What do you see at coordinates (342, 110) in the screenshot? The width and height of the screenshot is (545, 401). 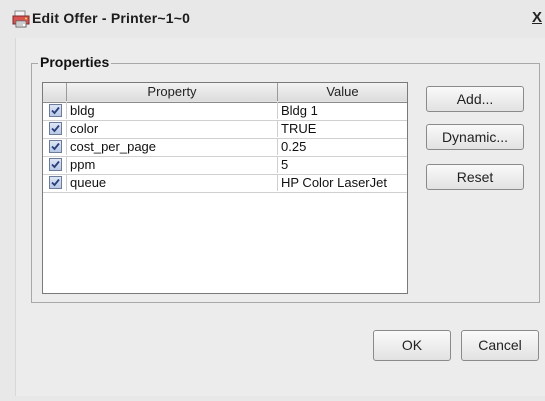 I see `value-cell: Bldg 1` at bounding box center [342, 110].